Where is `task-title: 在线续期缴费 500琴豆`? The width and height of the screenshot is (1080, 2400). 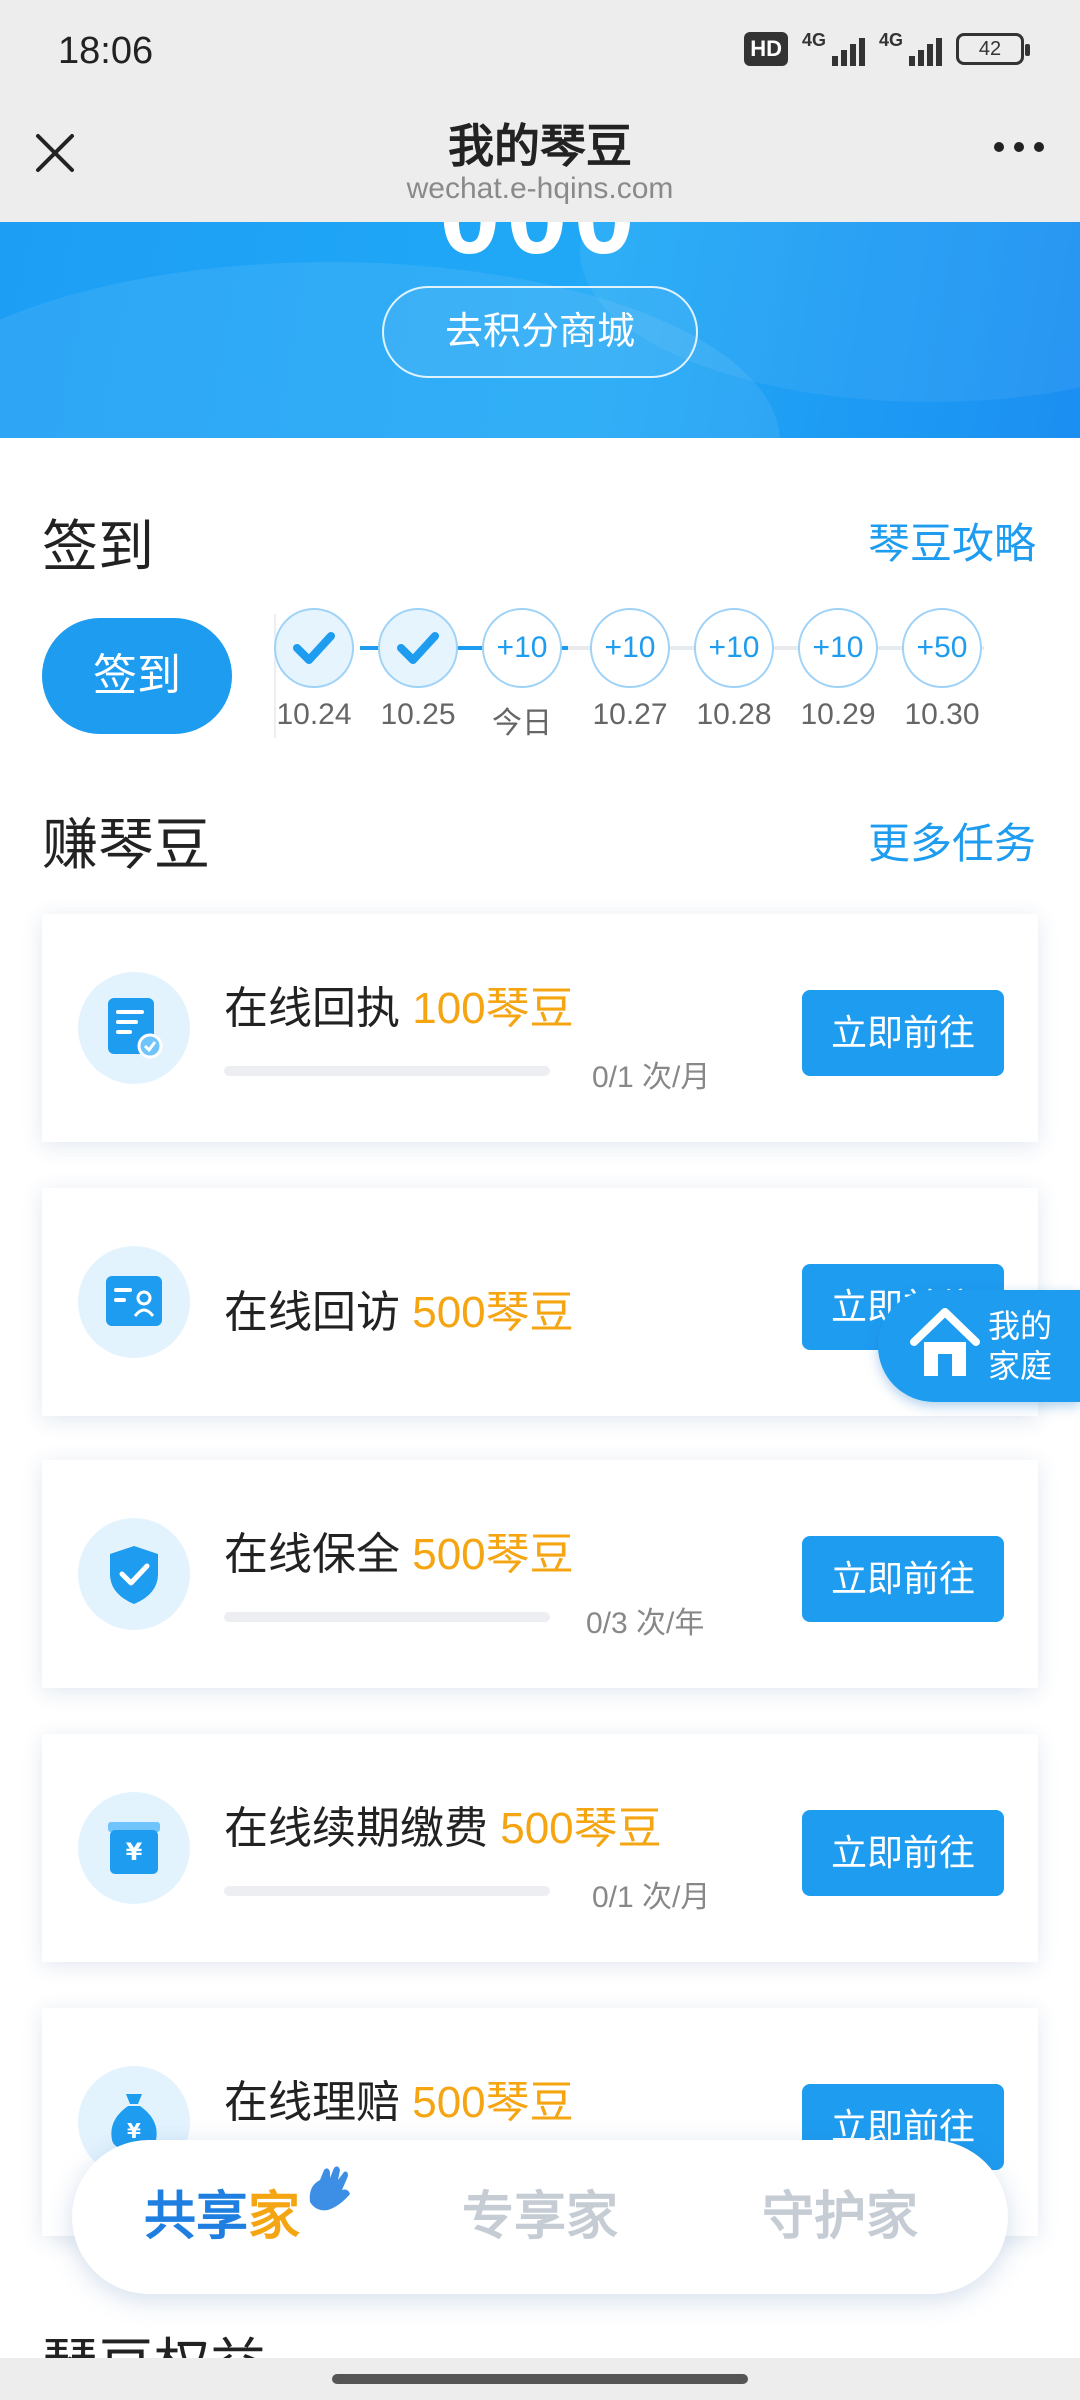 task-title: 在线续期缴费 500琴豆 is located at coordinates (443, 1828).